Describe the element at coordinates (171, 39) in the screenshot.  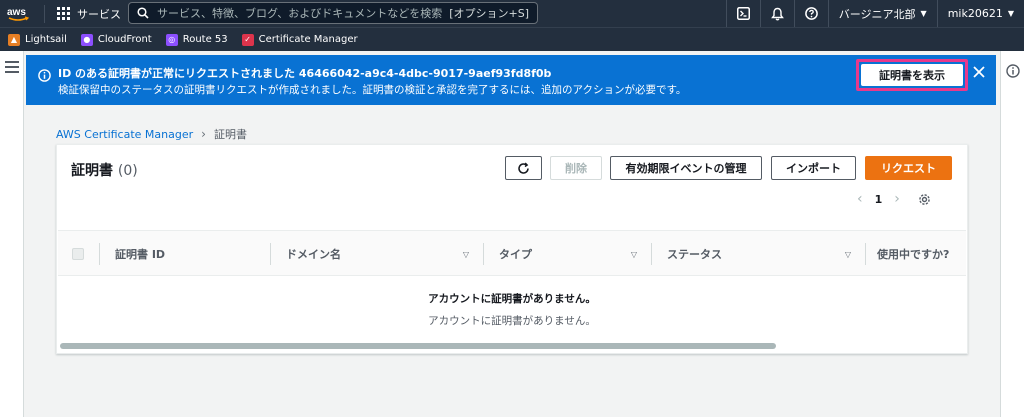
I see `route53-icon: ◎` at that location.